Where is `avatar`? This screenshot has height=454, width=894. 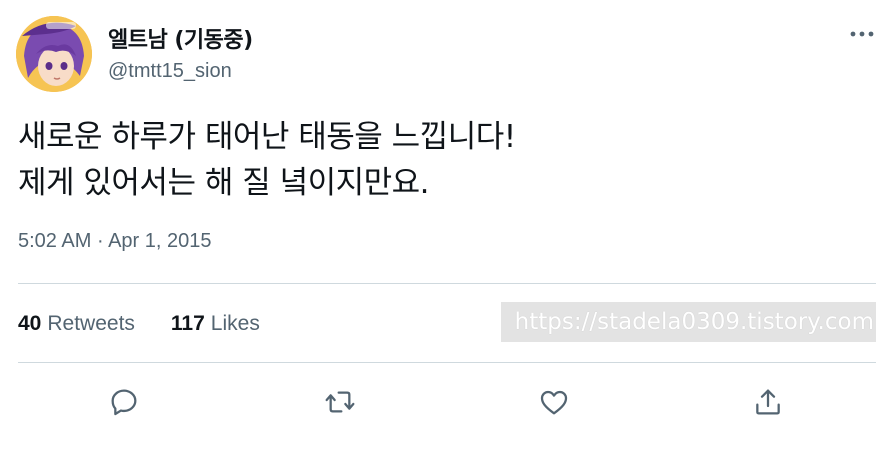
avatar is located at coordinates (54, 54).